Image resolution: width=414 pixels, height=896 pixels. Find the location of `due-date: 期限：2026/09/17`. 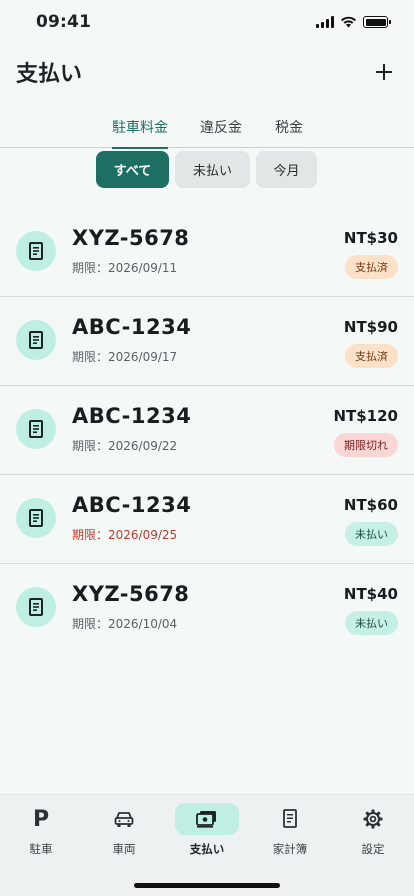

due-date: 期限：2026/09/17 is located at coordinates (125, 357).